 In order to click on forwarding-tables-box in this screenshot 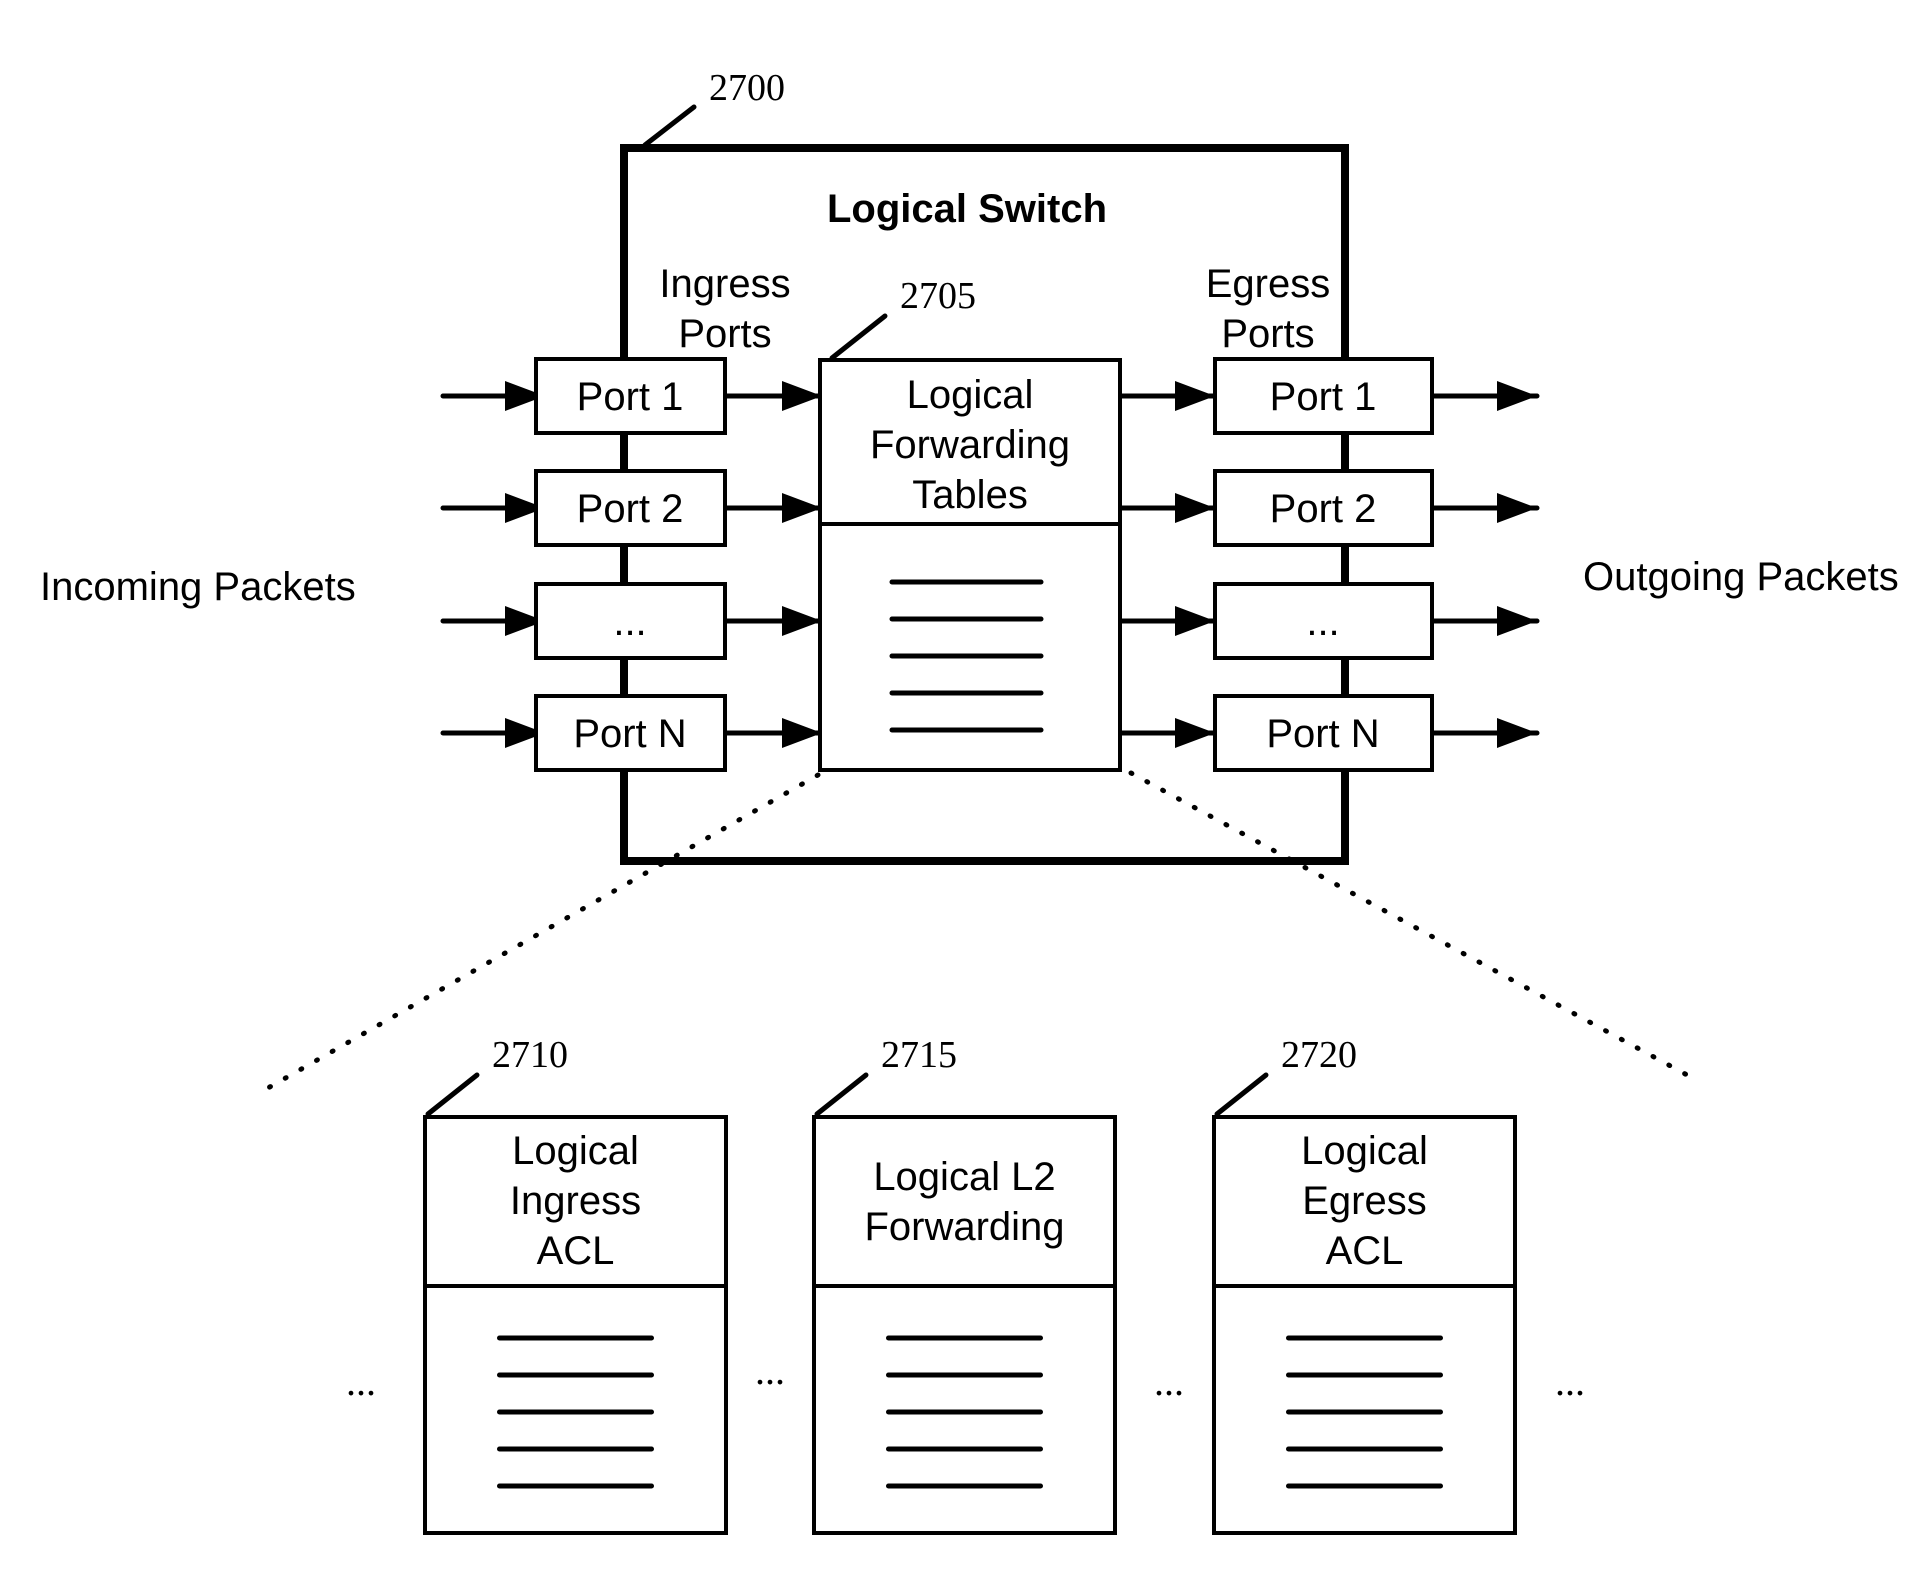, I will do `click(970, 565)`.